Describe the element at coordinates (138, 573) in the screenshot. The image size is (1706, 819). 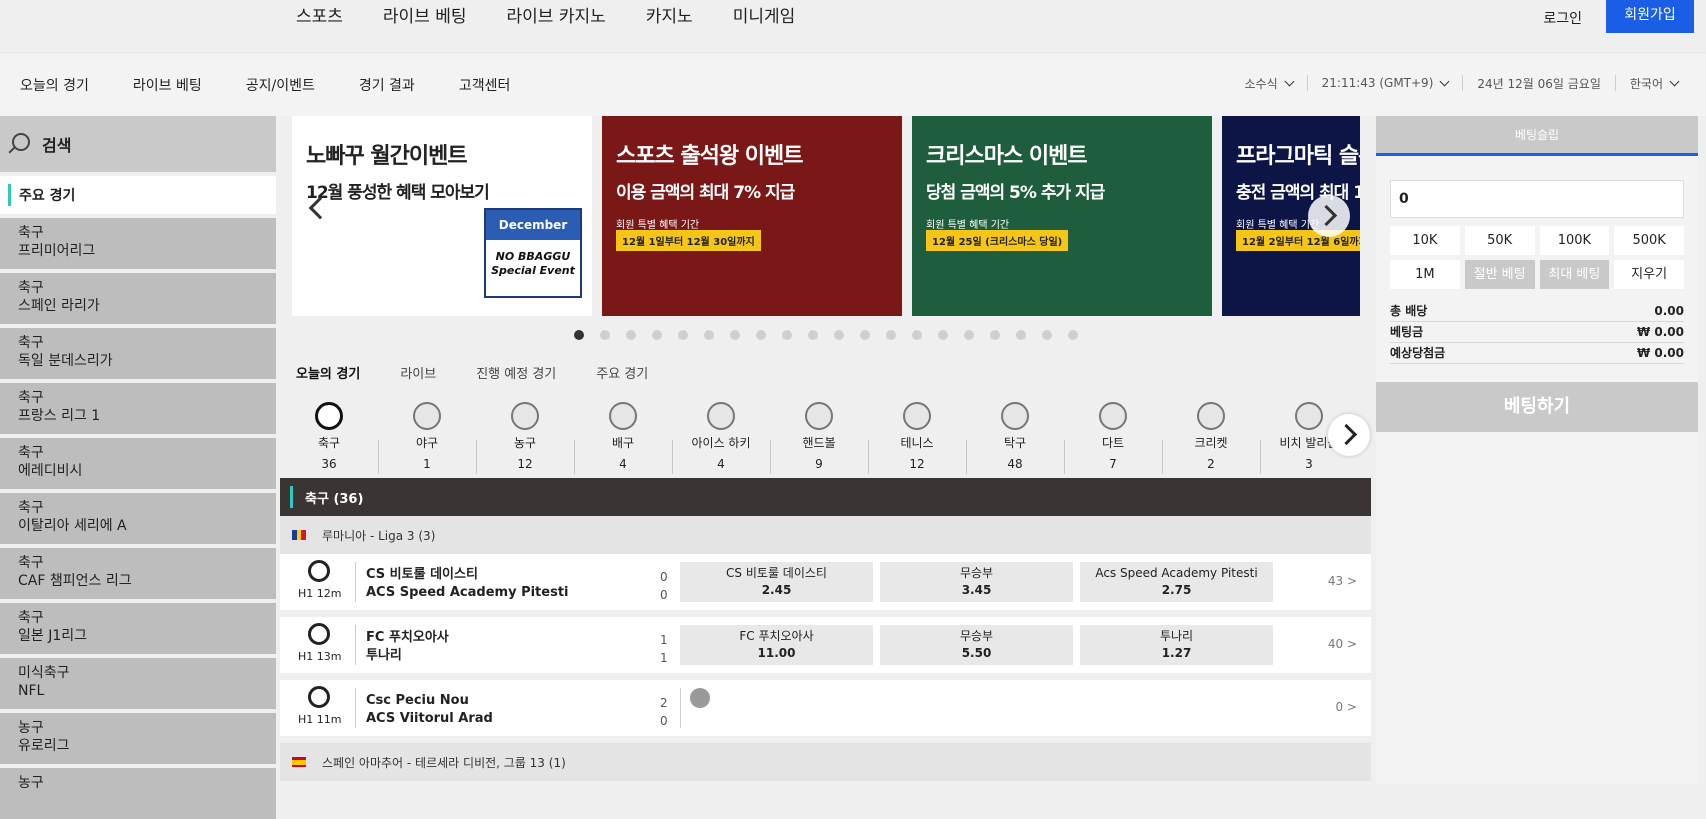
I see `sidebar-league-item: 축구 CAF 챔피언스 리그` at that location.